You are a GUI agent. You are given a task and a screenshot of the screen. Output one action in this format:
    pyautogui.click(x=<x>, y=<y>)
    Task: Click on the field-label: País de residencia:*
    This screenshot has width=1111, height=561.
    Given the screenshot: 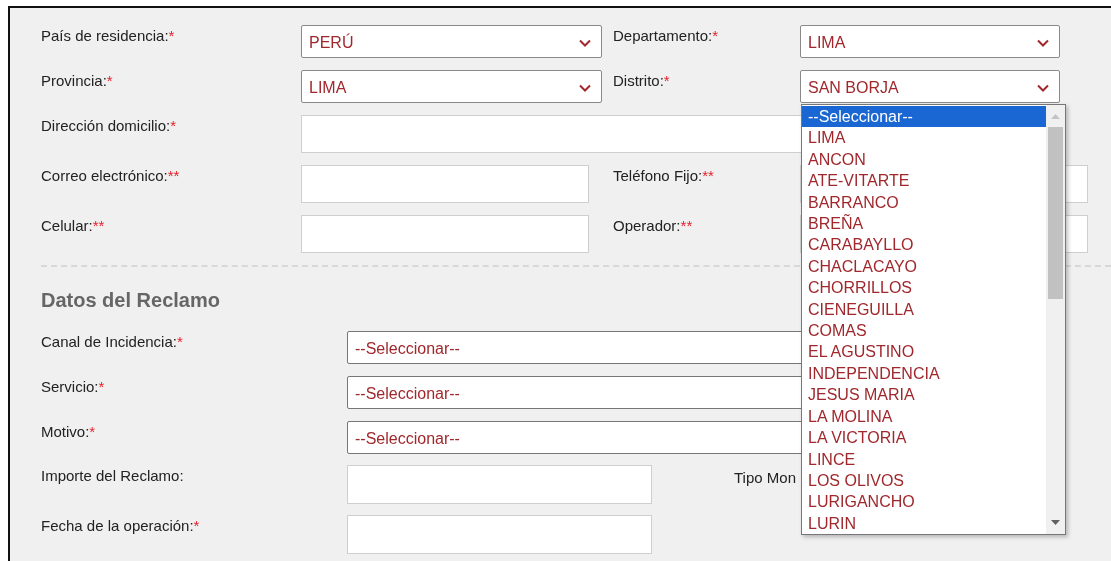 What is the action you would take?
    pyautogui.click(x=108, y=35)
    